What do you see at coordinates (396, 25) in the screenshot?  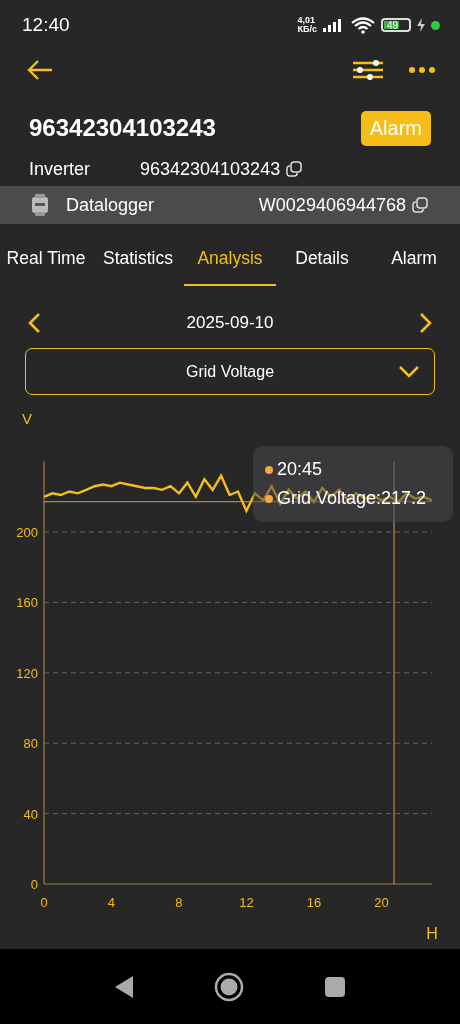 I see `battery-icon: 49` at bounding box center [396, 25].